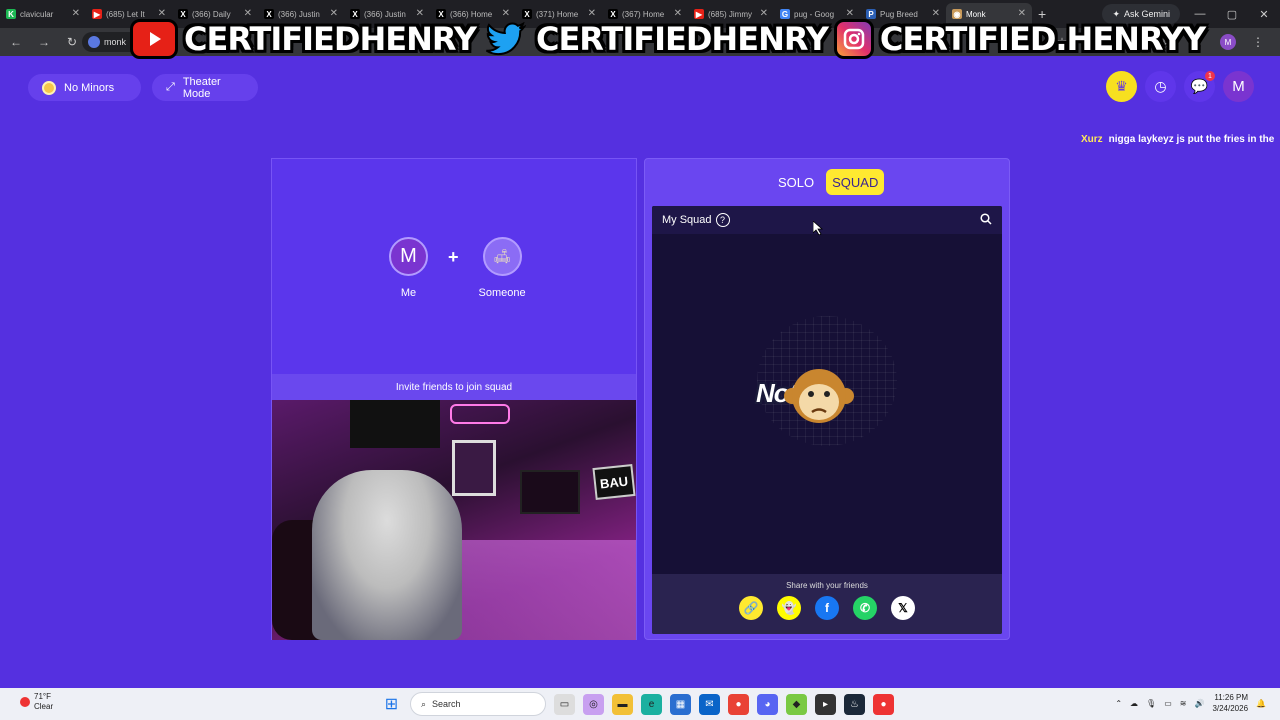 This screenshot has width=1280, height=720. I want to click on taskbar-search: ⌕ Search, so click(478, 704).